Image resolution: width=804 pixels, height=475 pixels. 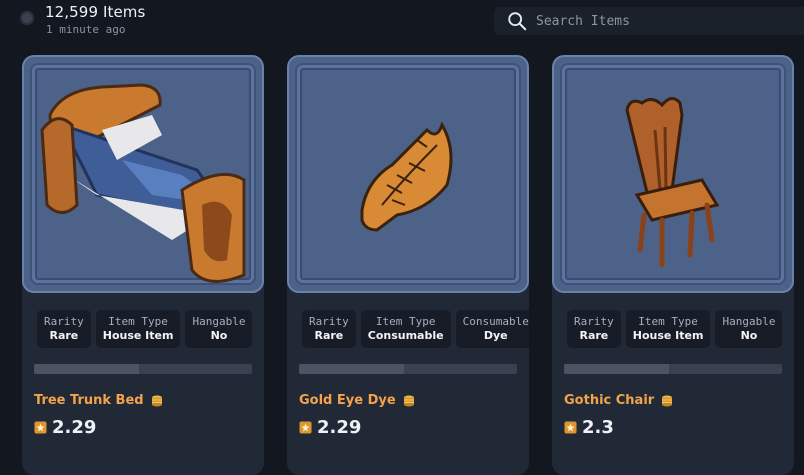 I want to click on item-price: 2.3, so click(x=589, y=427).